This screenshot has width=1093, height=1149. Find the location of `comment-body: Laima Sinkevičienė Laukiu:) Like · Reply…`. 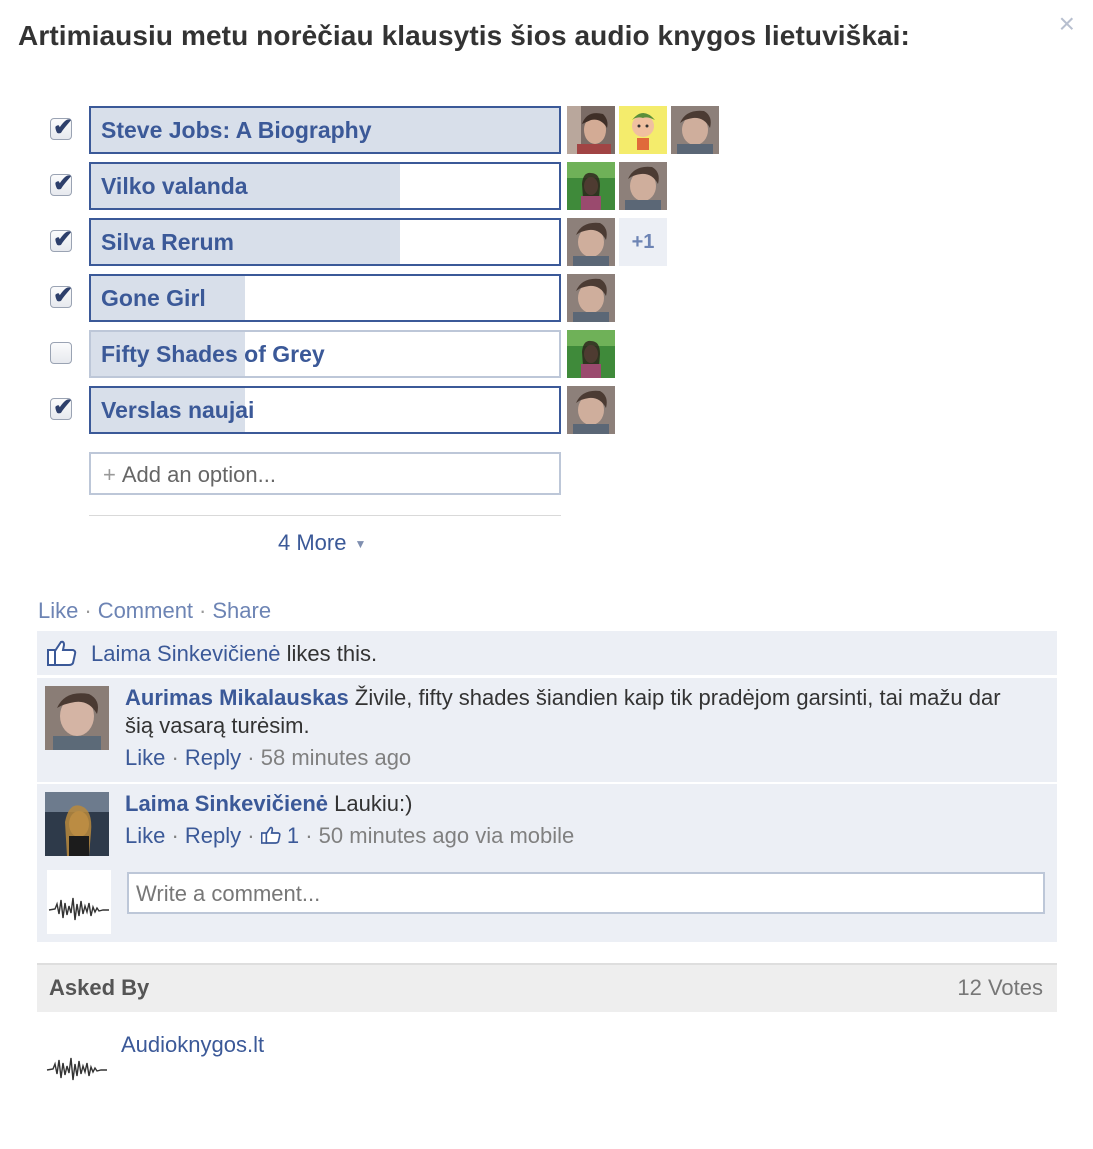

comment-body: Laima Sinkevičienė Laukiu:) Like · Reply… is located at coordinates (571, 820).